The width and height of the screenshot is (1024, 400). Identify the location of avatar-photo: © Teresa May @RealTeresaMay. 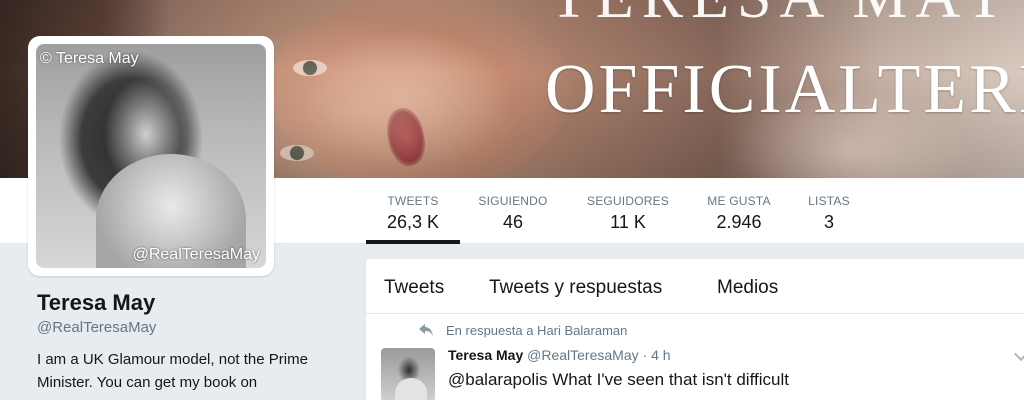
(151, 156).